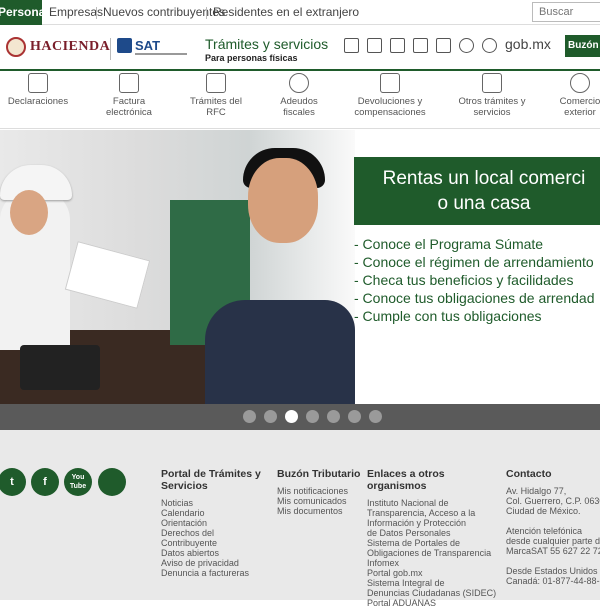  I want to click on footer-link: Portal gob.mx, so click(433, 573).